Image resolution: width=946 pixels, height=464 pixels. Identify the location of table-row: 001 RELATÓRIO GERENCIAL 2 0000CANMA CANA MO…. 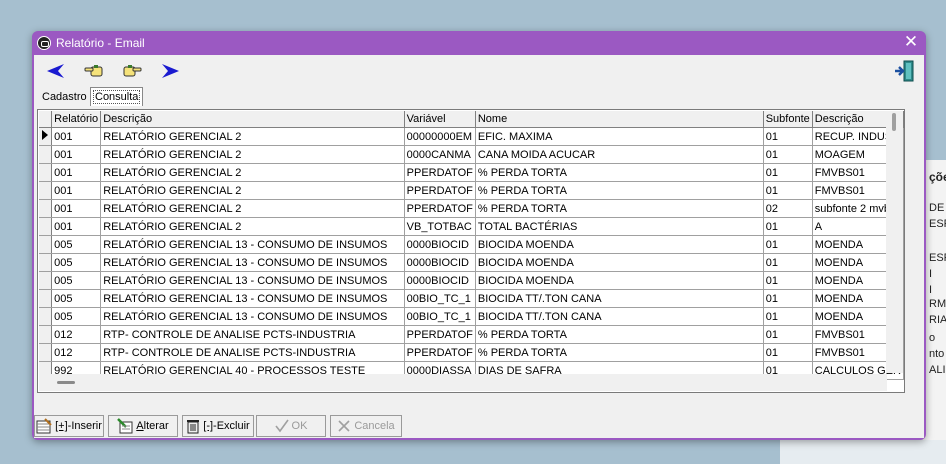
(471, 154).